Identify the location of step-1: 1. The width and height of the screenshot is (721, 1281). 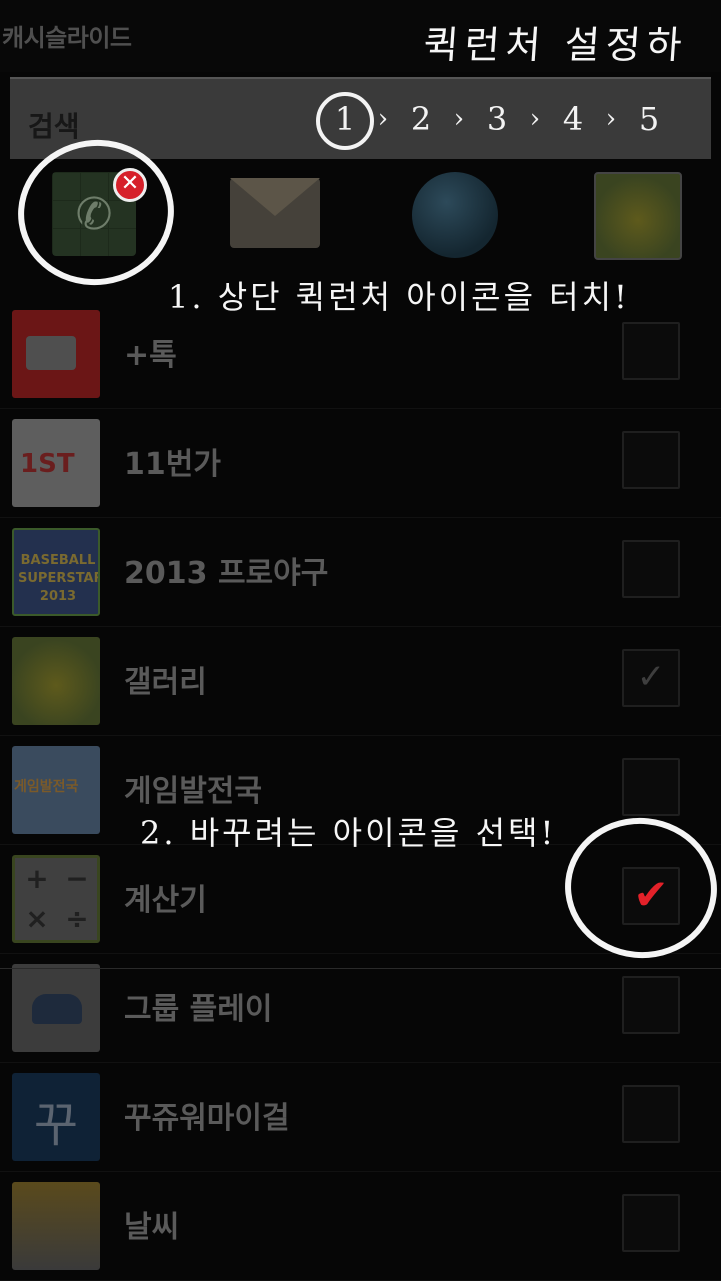
(345, 121).